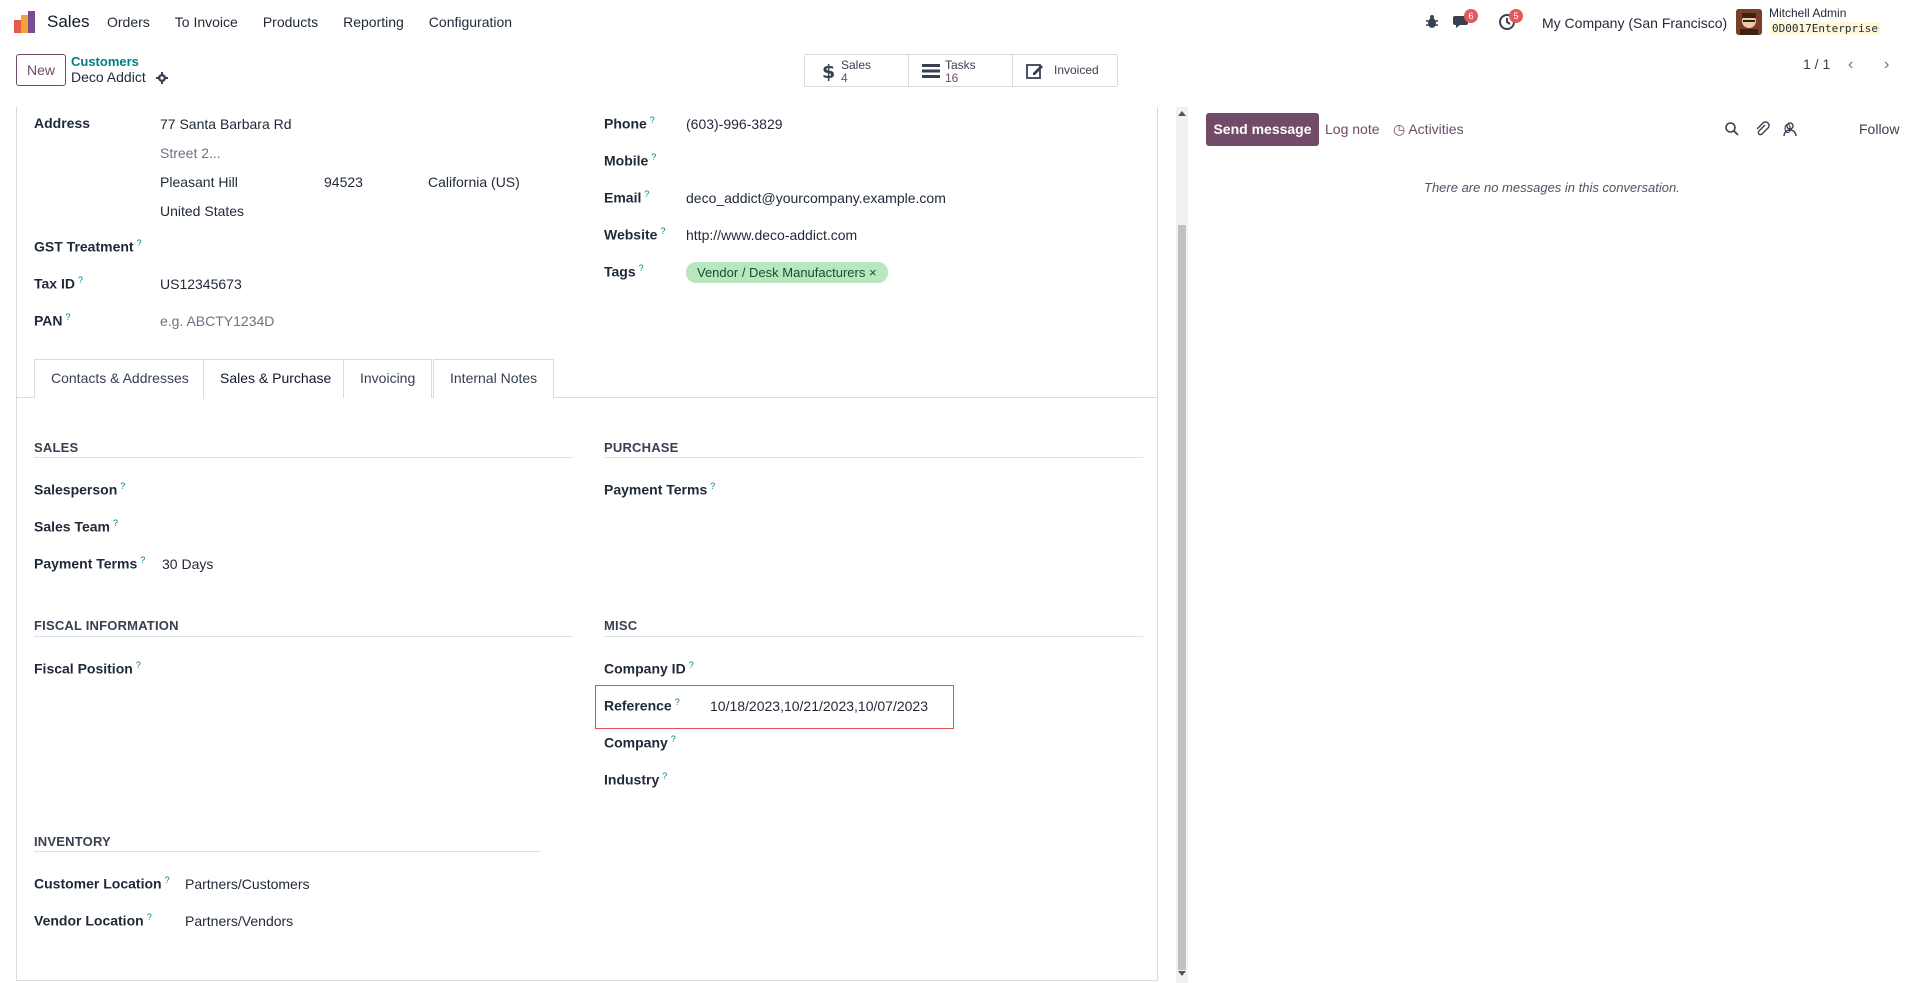 The width and height of the screenshot is (1920, 983). What do you see at coordinates (960, 65) in the screenshot?
I see `tasks-smart-title: Tasks` at bounding box center [960, 65].